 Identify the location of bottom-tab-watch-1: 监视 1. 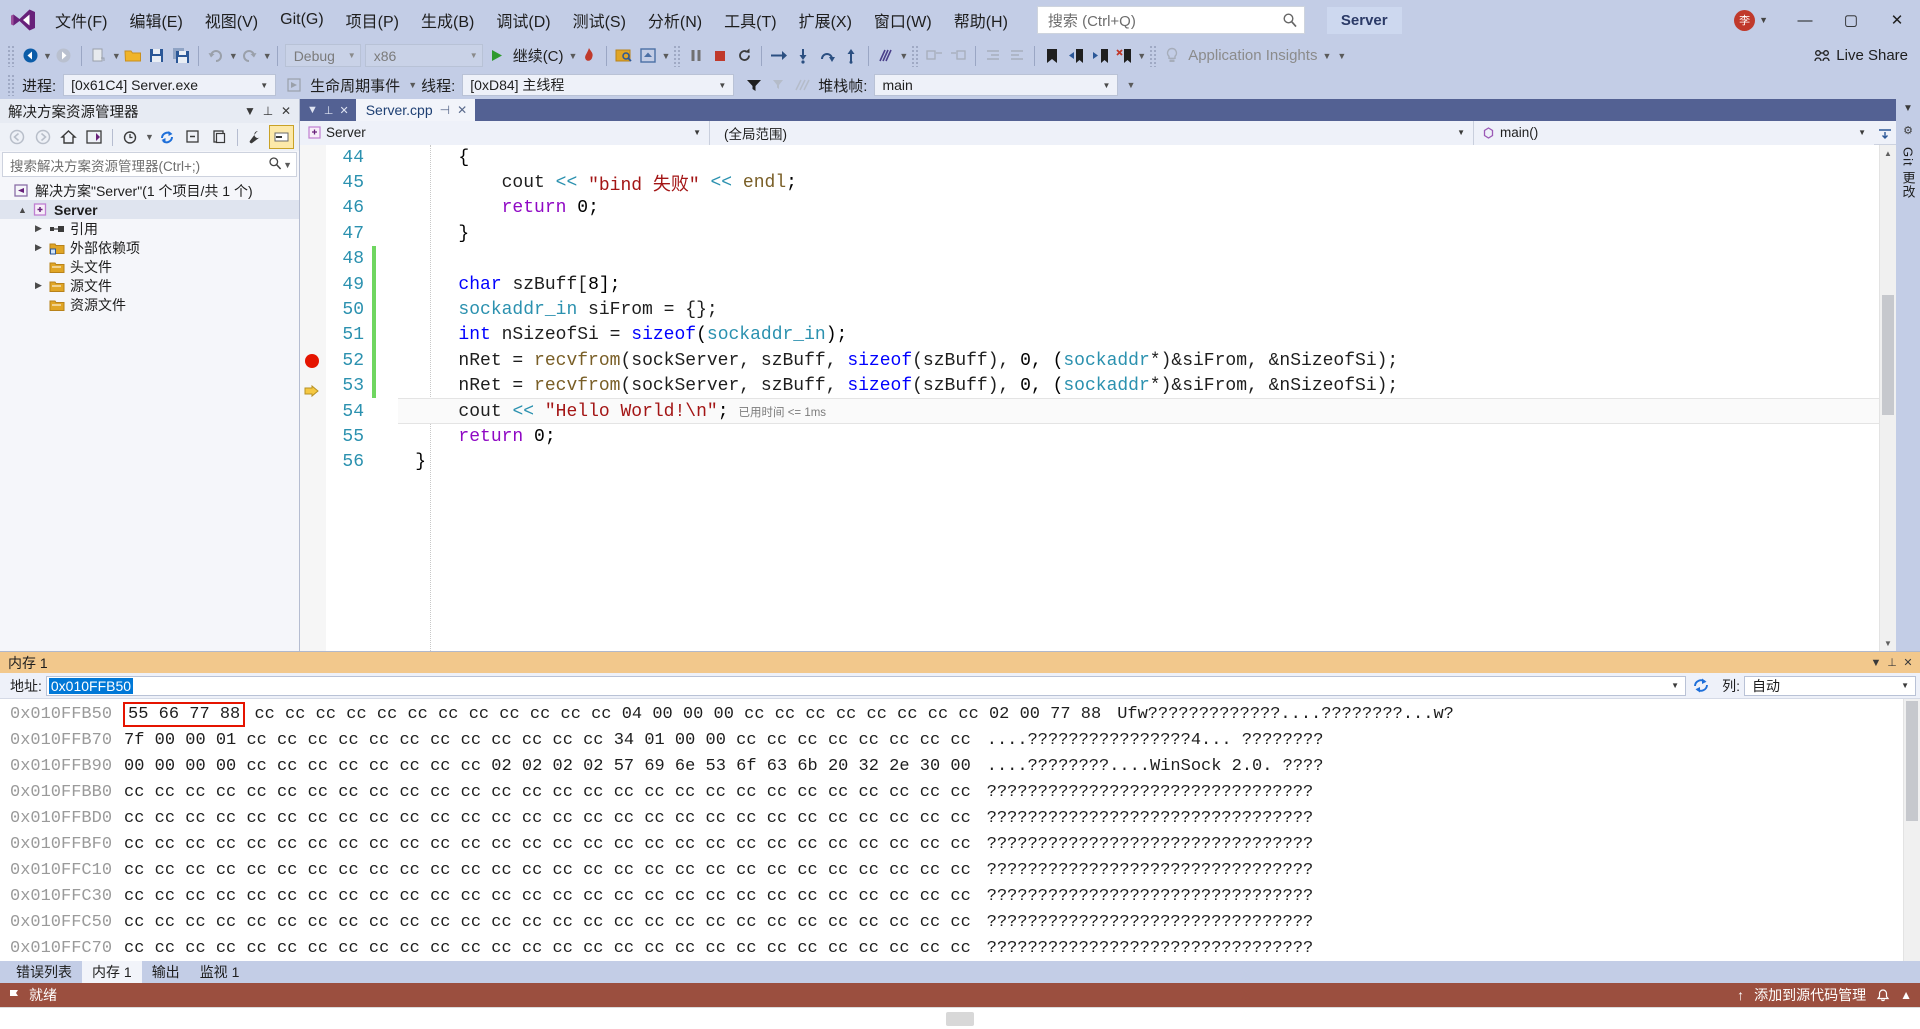
(220, 972).